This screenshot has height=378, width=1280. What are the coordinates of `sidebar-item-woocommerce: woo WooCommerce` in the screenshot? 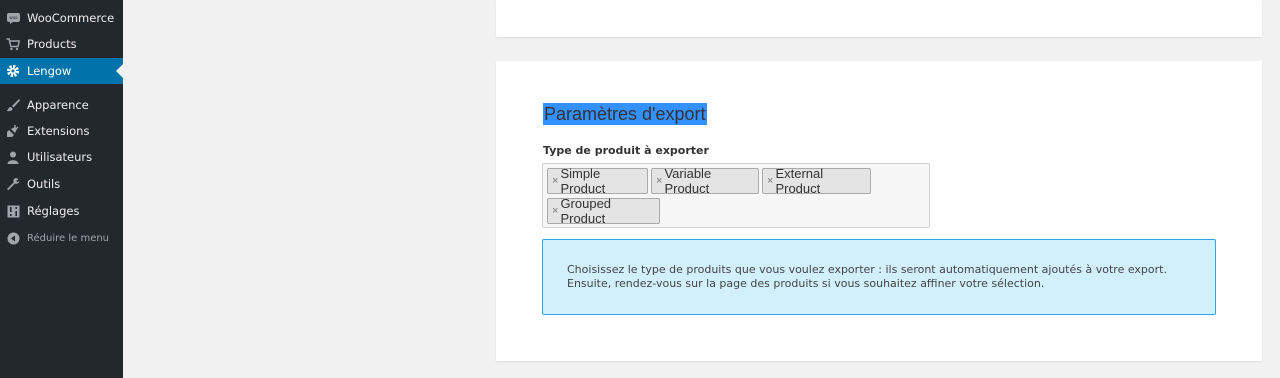 It's located at (61, 18).